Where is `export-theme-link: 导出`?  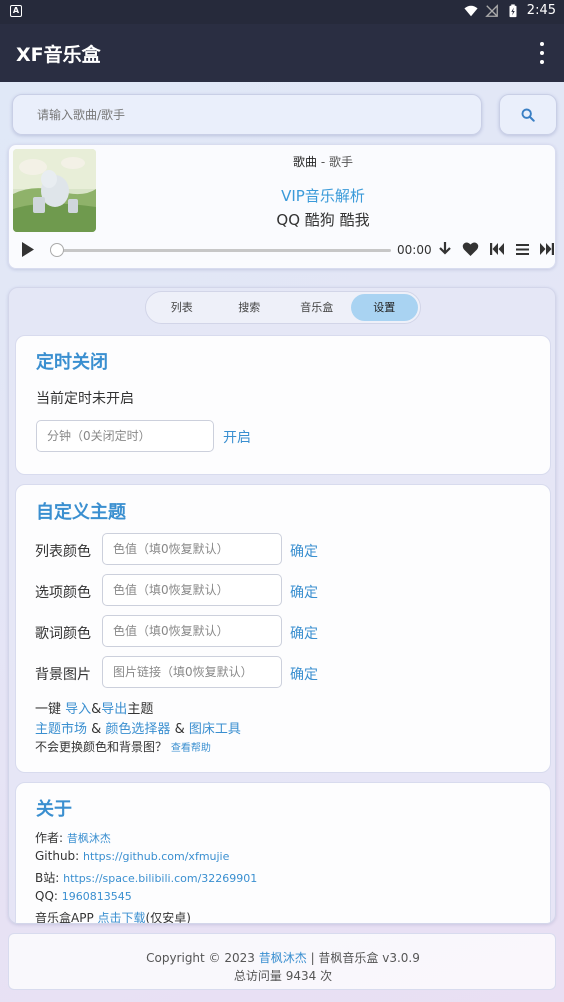
export-theme-link: 导出 is located at coordinates (114, 709).